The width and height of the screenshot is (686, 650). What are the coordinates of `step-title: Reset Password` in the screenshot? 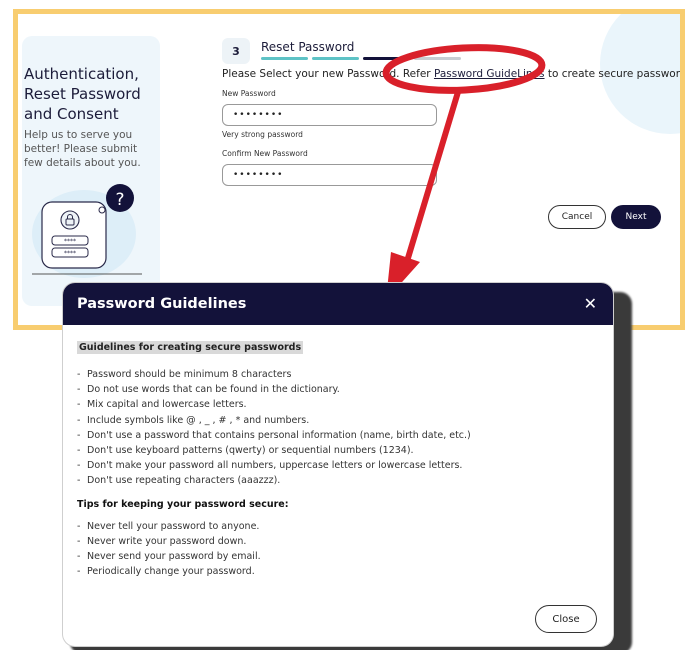 It's located at (308, 47).